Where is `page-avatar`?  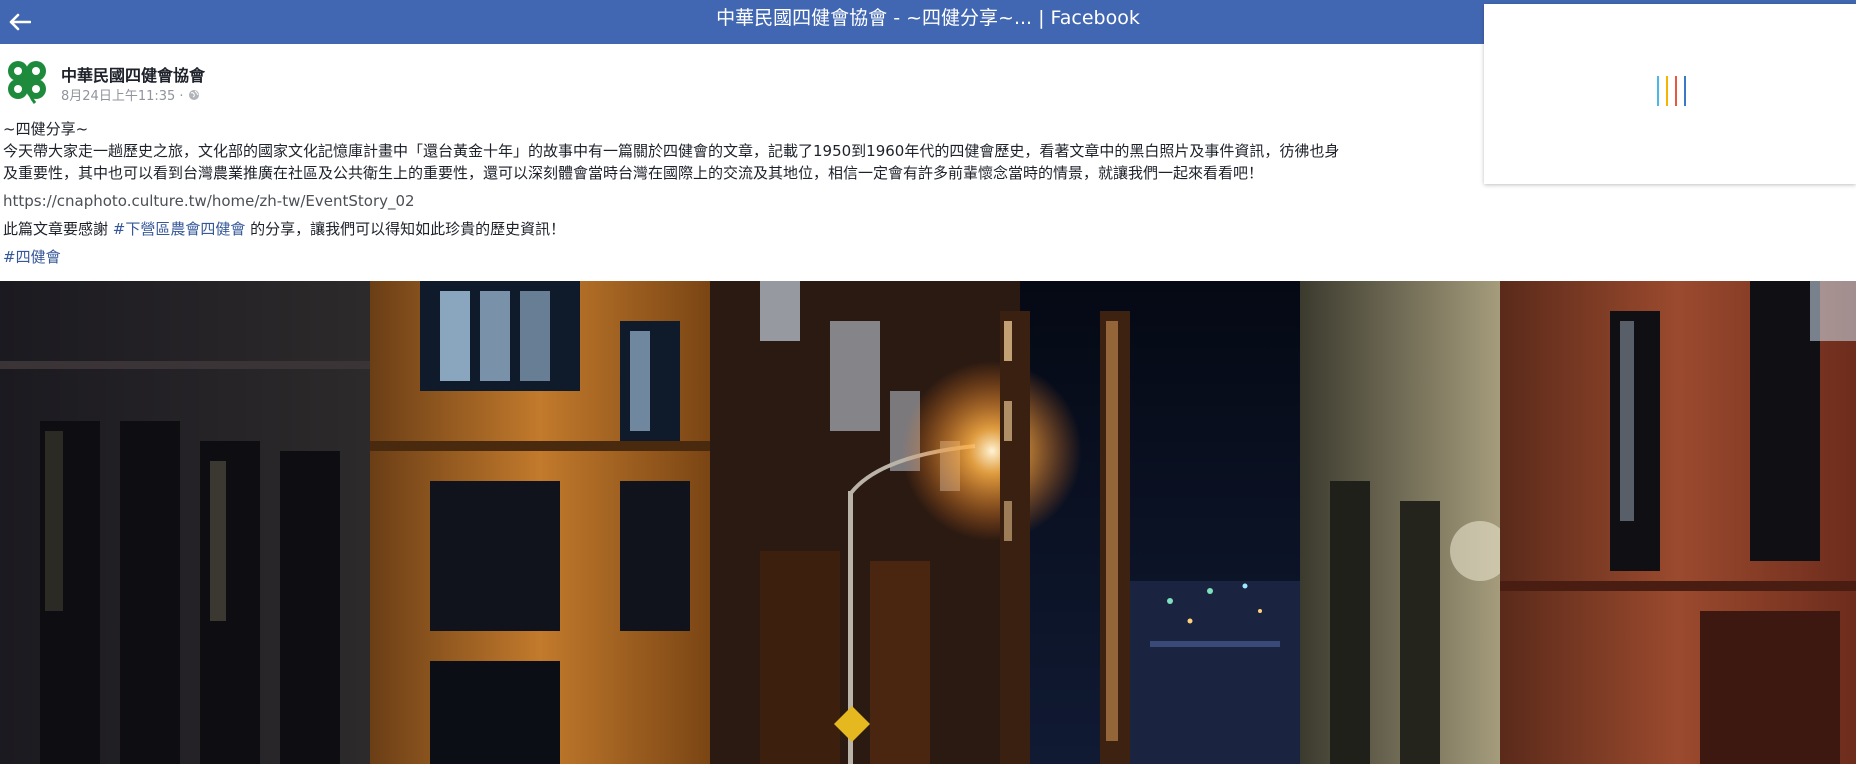 page-avatar is located at coordinates (27, 81).